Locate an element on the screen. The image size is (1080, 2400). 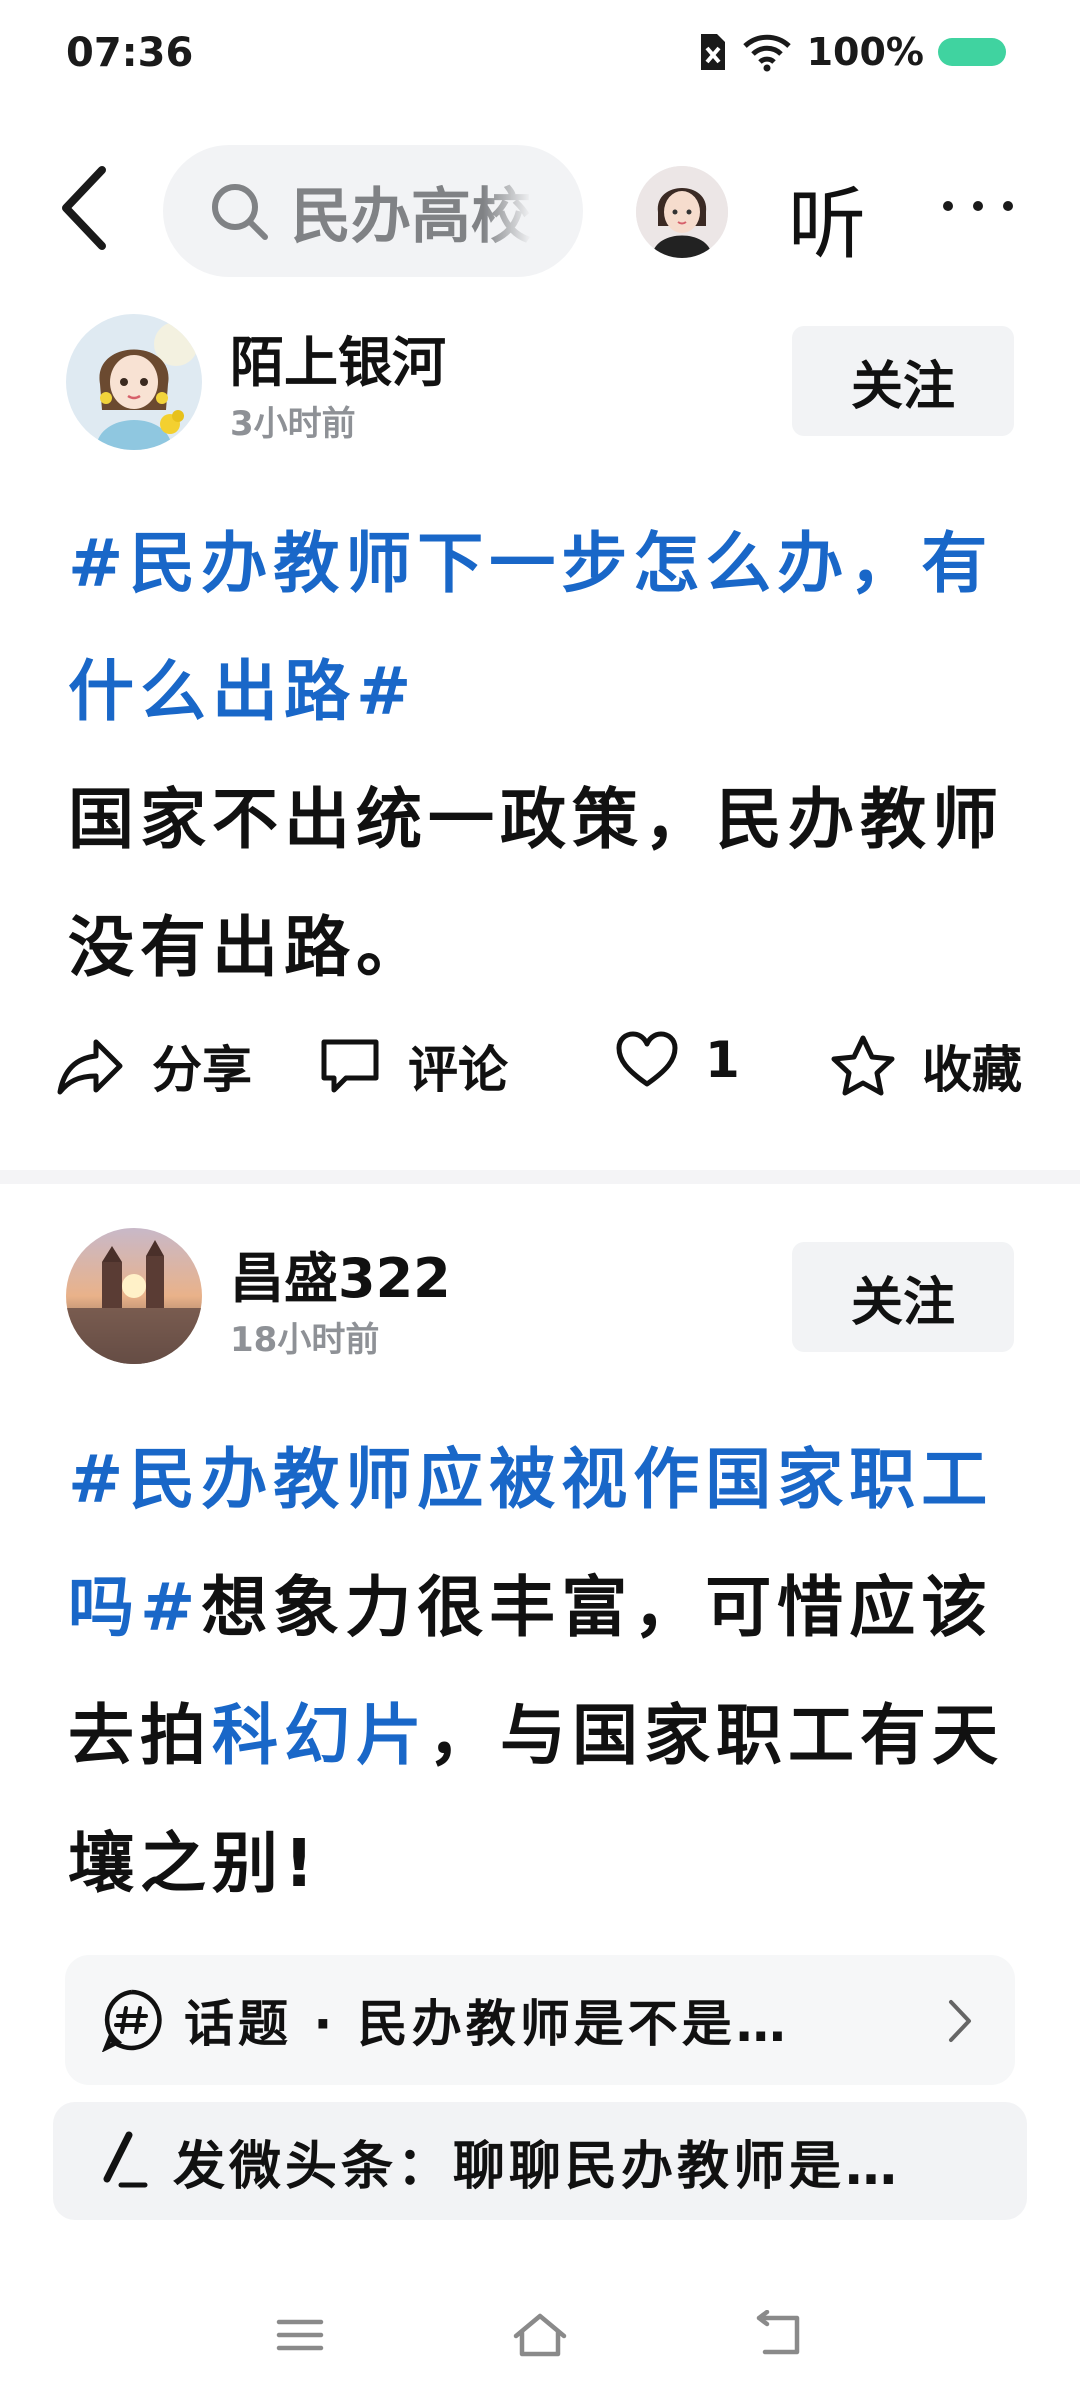
post-action-bar: 分享 评论 1 收藏 is located at coordinates (540, 1085).